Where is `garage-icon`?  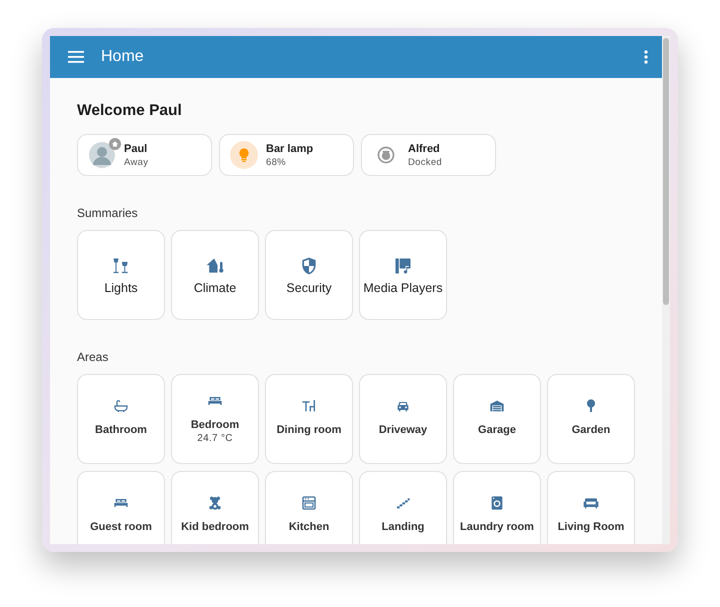 garage-icon is located at coordinates (497, 406).